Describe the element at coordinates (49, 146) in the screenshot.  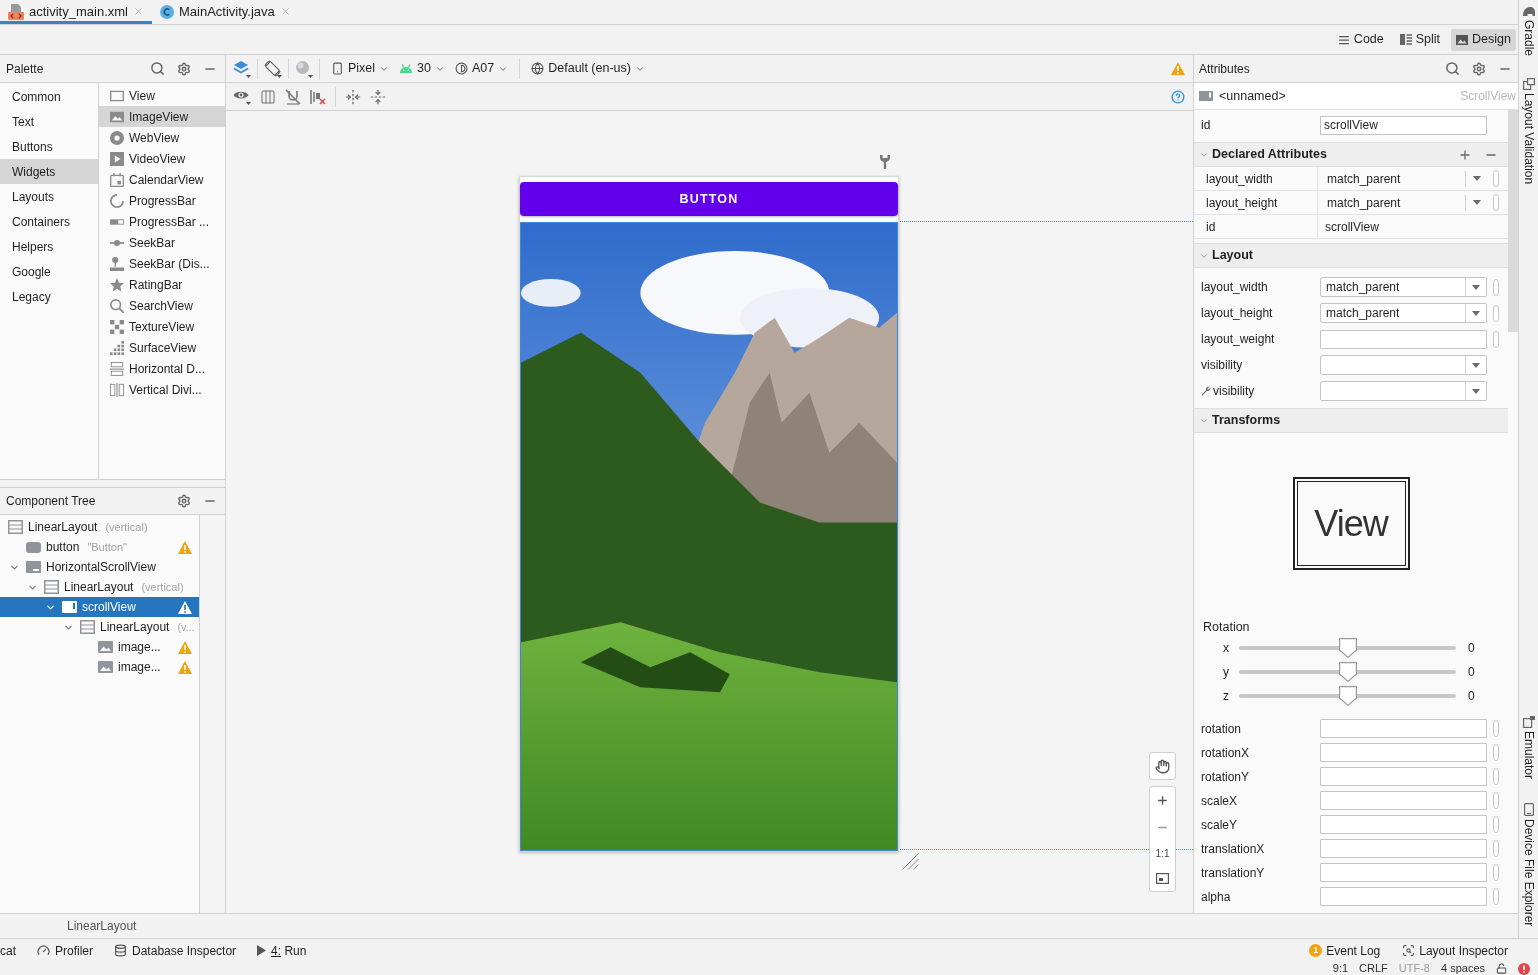
I see `palette-category: Buttons` at that location.